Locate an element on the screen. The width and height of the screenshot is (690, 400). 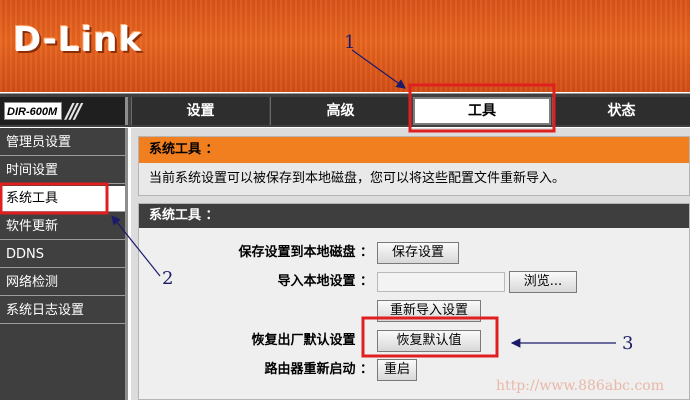
intro-panel: 系统工具 ： 当前系统设置可以被保存到本地磁盘，您可以将这些配置文件重新导入。 is located at coordinates (414, 166).